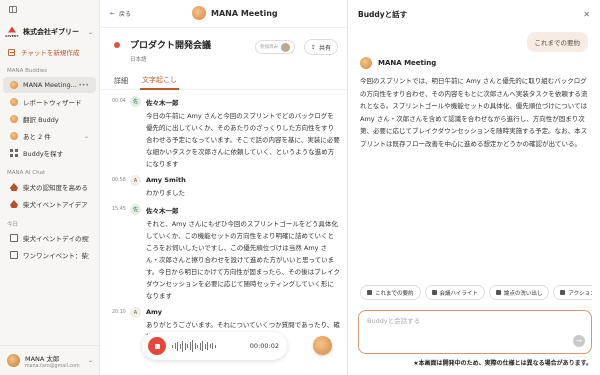 This screenshot has width=600, height=375. Describe the element at coordinates (12, 32) in the screenshot. I see `org-logo-icon: GIVERY` at that location.